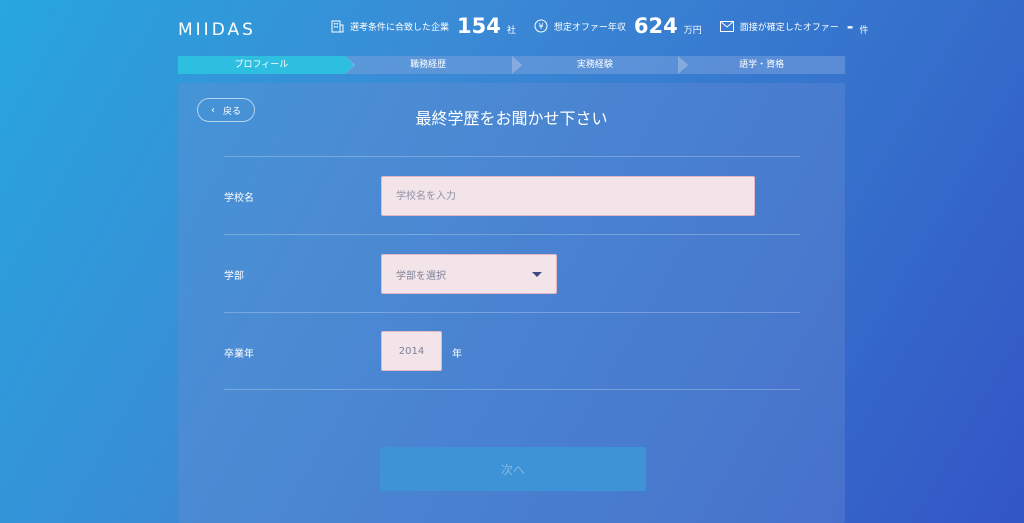  Describe the element at coordinates (234, 276) in the screenshot. I see `faculty-label: 学部` at that location.